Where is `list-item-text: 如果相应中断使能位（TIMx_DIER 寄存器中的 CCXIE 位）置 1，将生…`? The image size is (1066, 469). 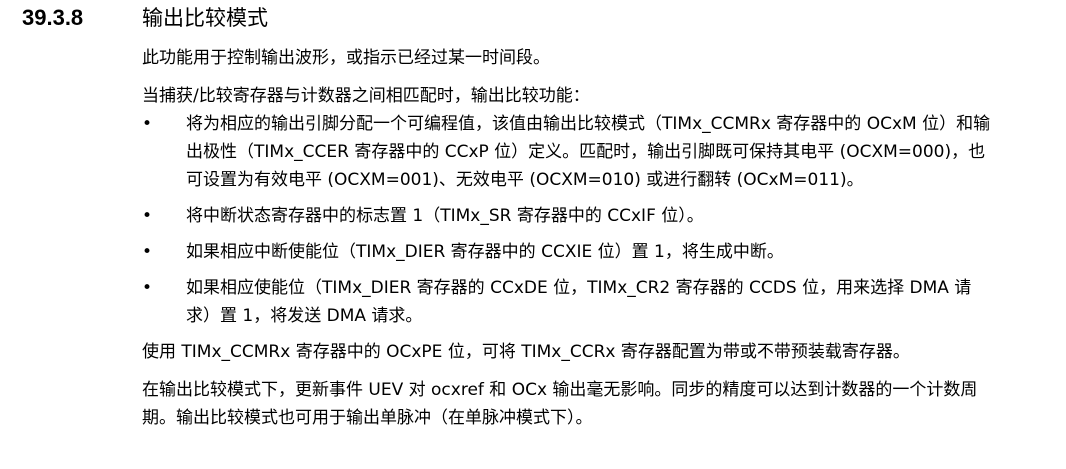 list-item-text: 如果相应中断使能位（TIMx_DIER 寄存器中的 CCXIE 位）置 1，将生… is located at coordinates (485, 252).